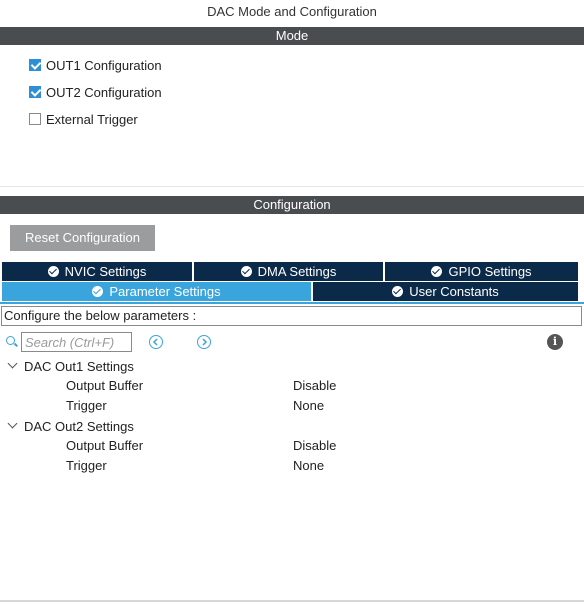 The width and height of the screenshot is (584, 605). I want to click on window-title: DAC Mode and Configuration, so click(292, 11).